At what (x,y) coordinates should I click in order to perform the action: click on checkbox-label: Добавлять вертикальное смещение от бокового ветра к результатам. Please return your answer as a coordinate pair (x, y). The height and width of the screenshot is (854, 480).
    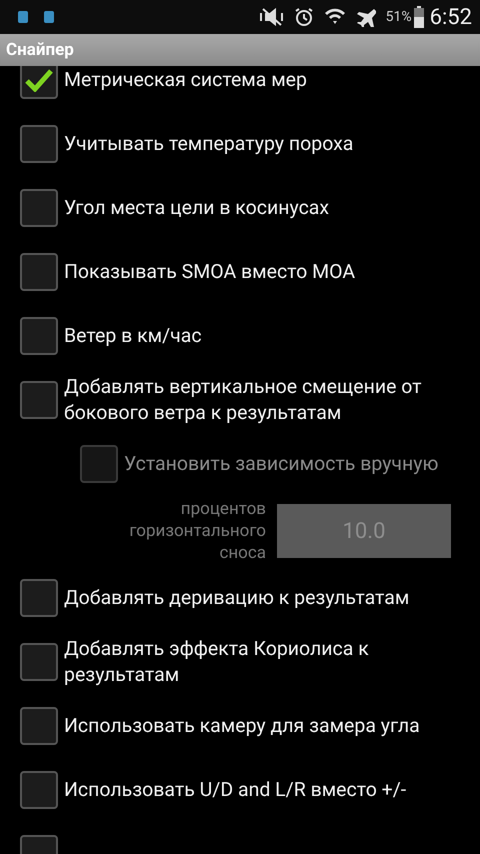
    Looking at the image, I should click on (243, 400).